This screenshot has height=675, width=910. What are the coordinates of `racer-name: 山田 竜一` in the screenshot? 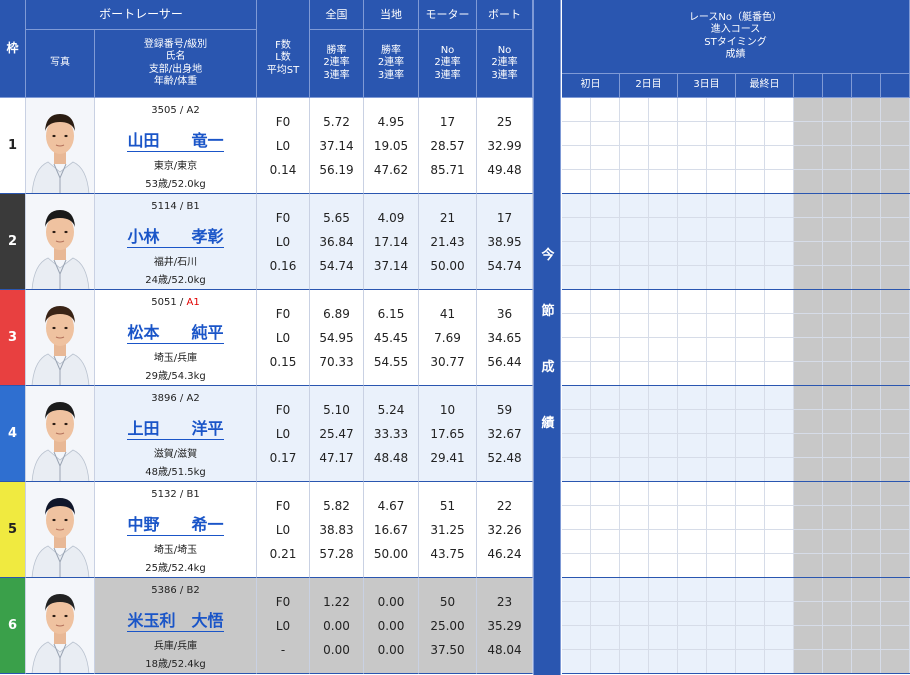 It's located at (175, 141).